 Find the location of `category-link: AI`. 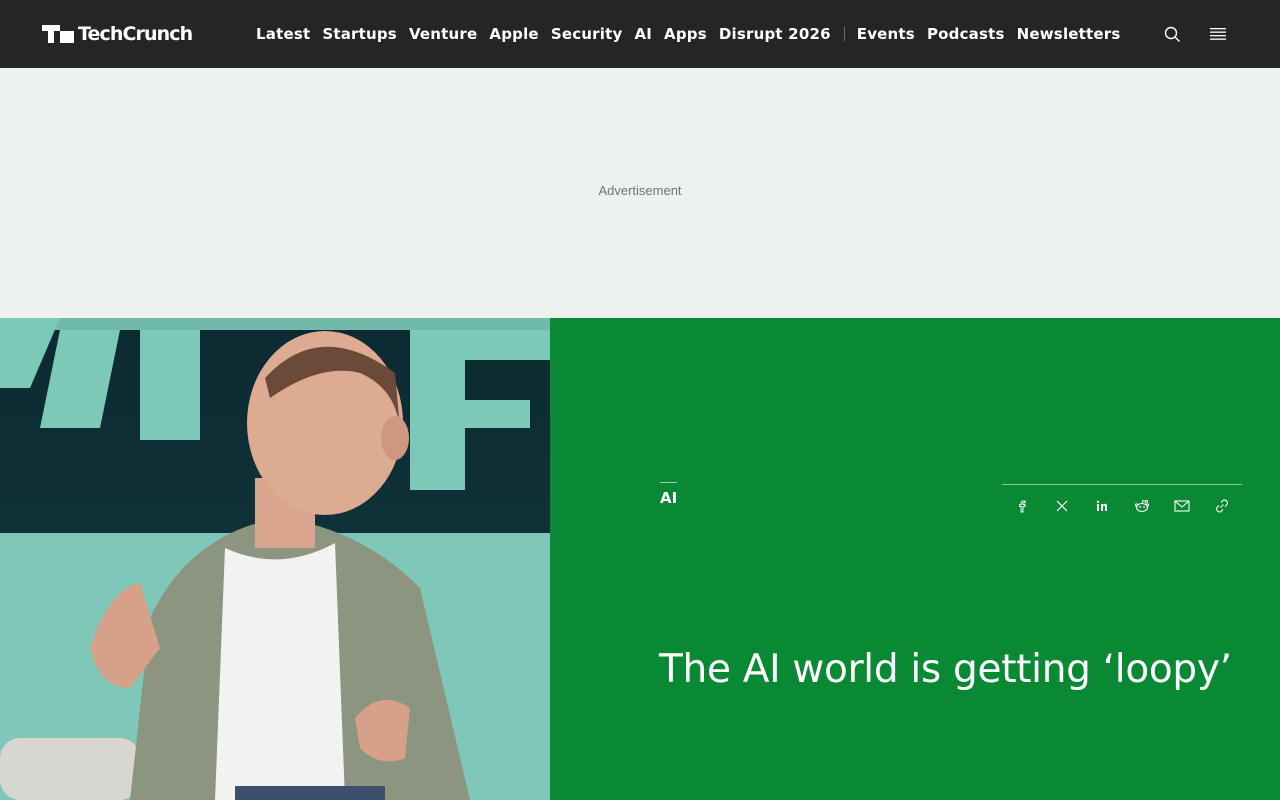

category-link: AI is located at coordinates (668, 498).